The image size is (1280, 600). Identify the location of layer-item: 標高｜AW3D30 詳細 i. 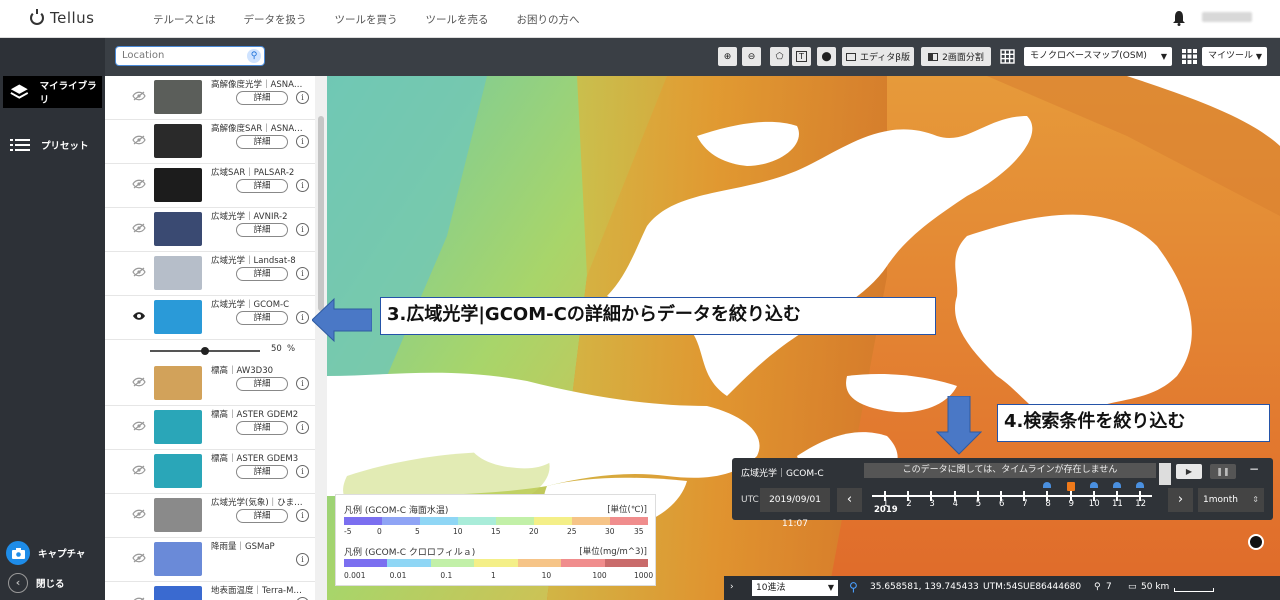
(210, 384).